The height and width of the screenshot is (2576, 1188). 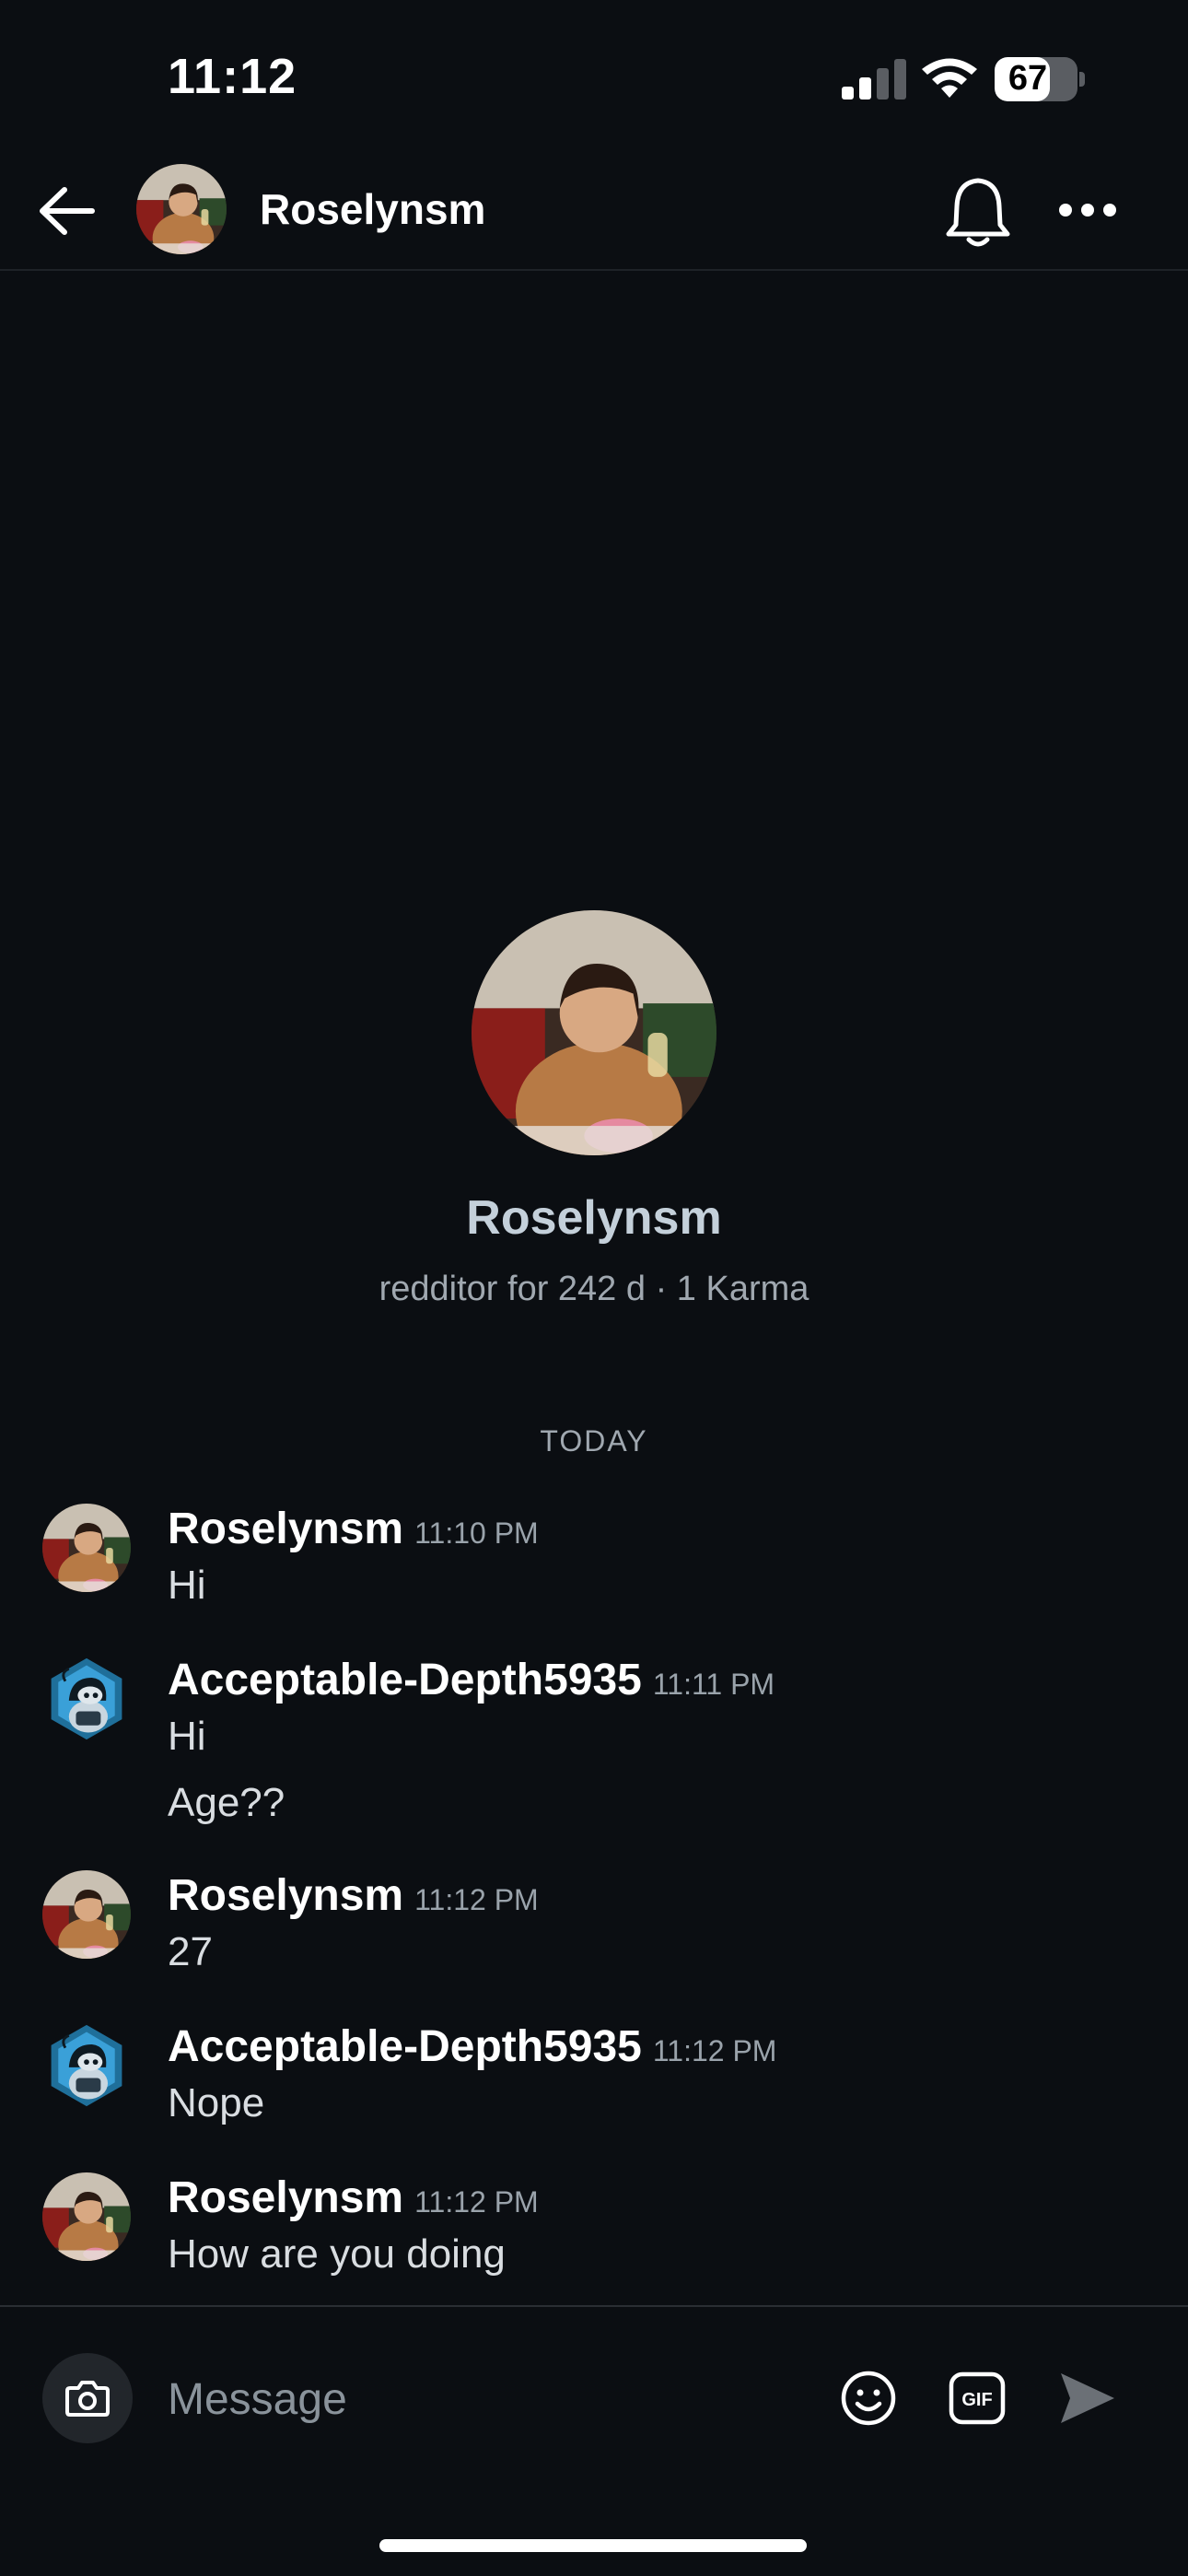 What do you see at coordinates (978, 212) in the screenshot?
I see `bell-icon` at bounding box center [978, 212].